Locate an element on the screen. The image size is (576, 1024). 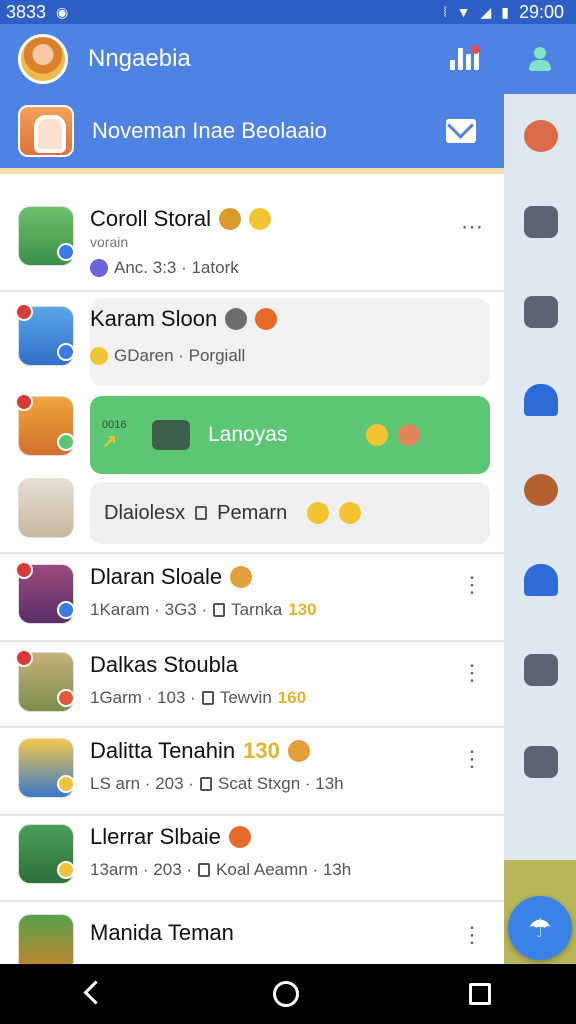
row-meta-number: 130 is located at coordinates (302, 609).